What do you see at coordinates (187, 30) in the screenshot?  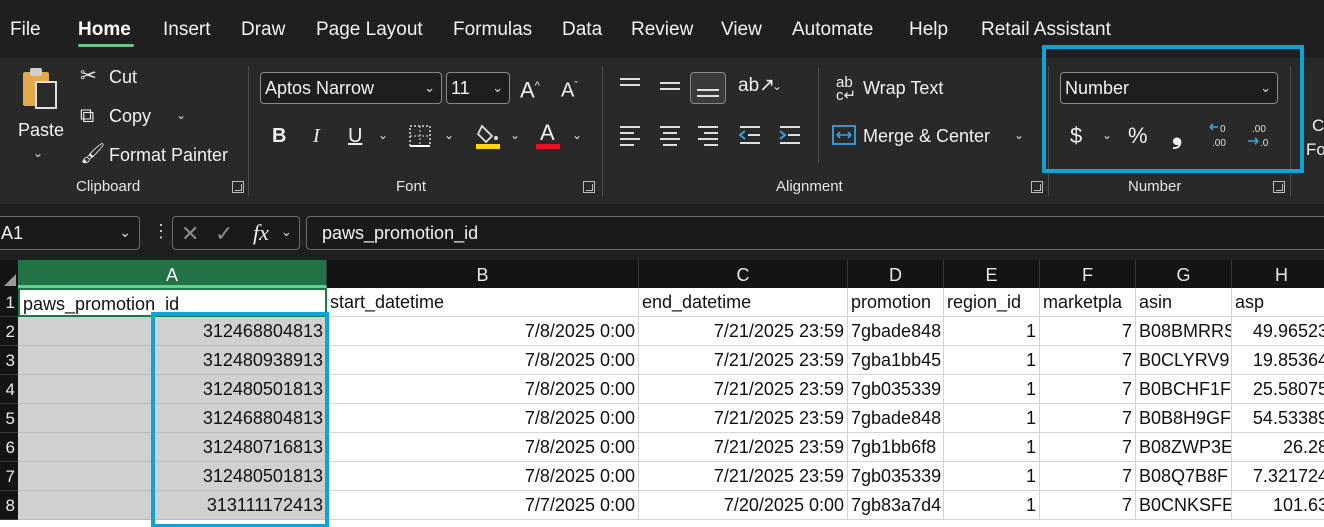 I see `tab-insert: Insert` at bounding box center [187, 30].